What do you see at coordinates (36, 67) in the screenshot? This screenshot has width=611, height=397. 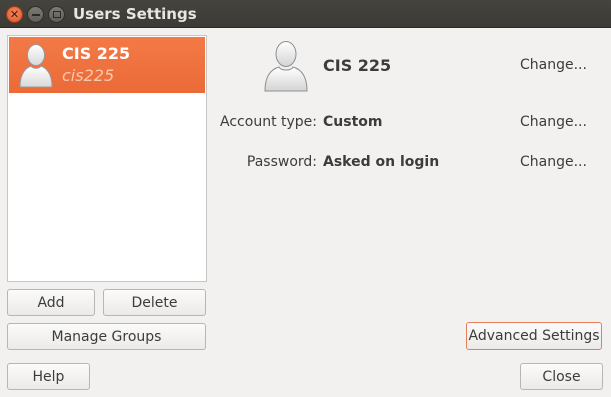 I see `user-avatar-icon` at bounding box center [36, 67].